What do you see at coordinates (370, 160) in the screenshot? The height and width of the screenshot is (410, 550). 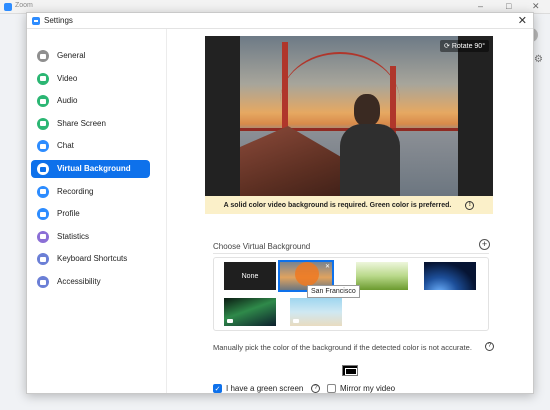 I see `user-body` at bounding box center [370, 160].